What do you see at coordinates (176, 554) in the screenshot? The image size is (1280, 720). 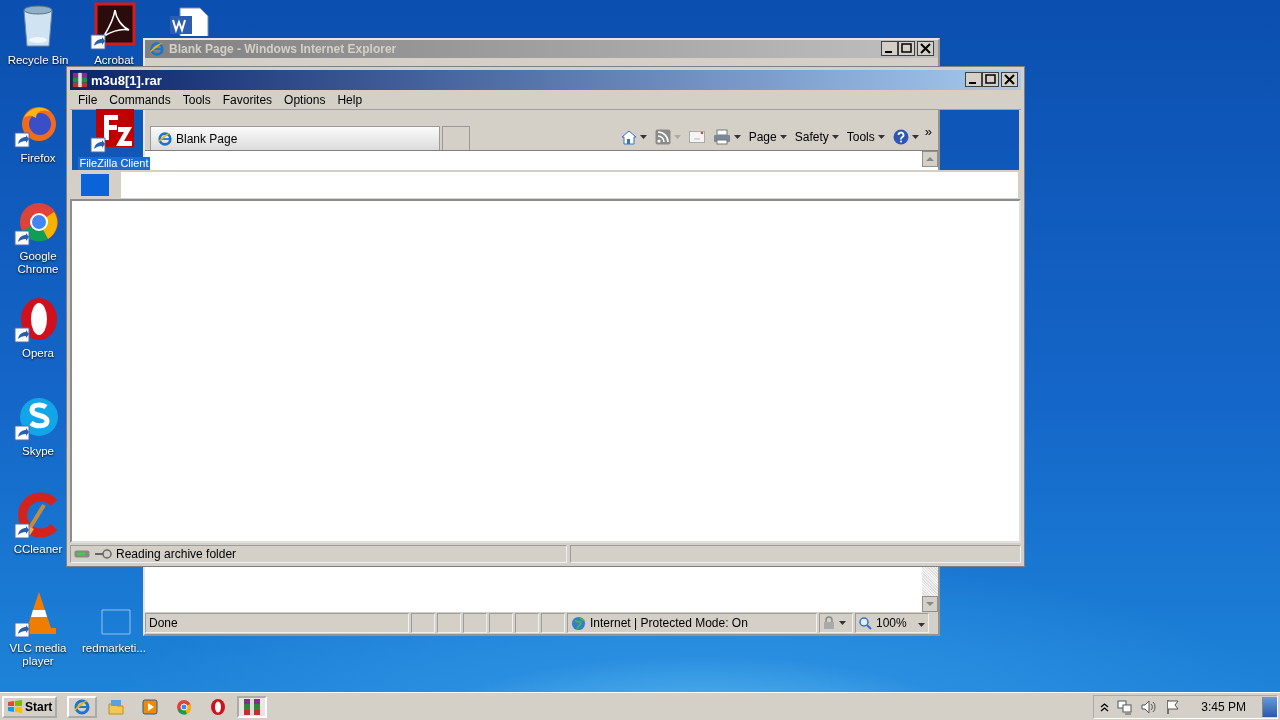 I see `status-text: Reading archive folder` at bounding box center [176, 554].